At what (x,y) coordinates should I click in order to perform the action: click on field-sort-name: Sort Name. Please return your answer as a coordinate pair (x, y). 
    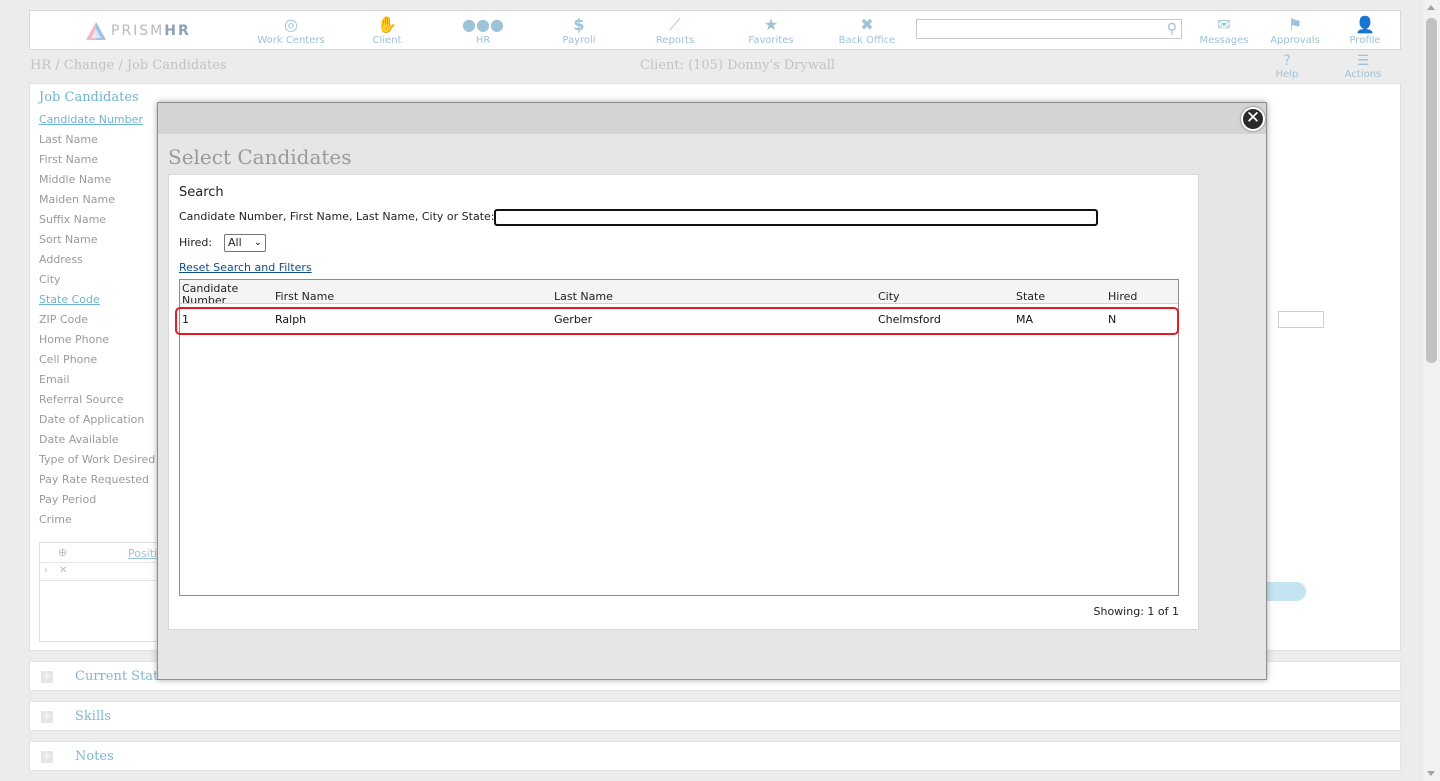
    Looking at the image, I should click on (68, 239).